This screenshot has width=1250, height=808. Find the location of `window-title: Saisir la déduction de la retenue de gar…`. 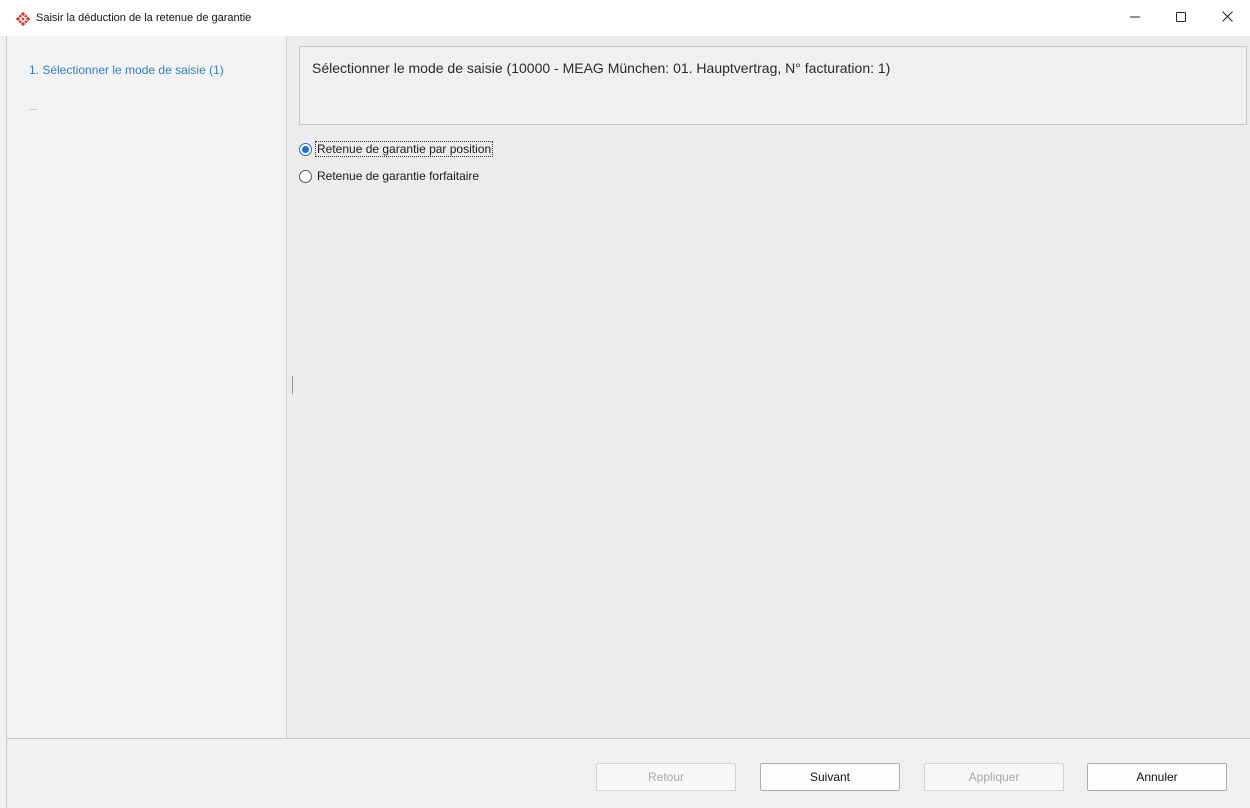

window-title: Saisir la déduction de la retenue de gar… is located at coordinates (144, 18).